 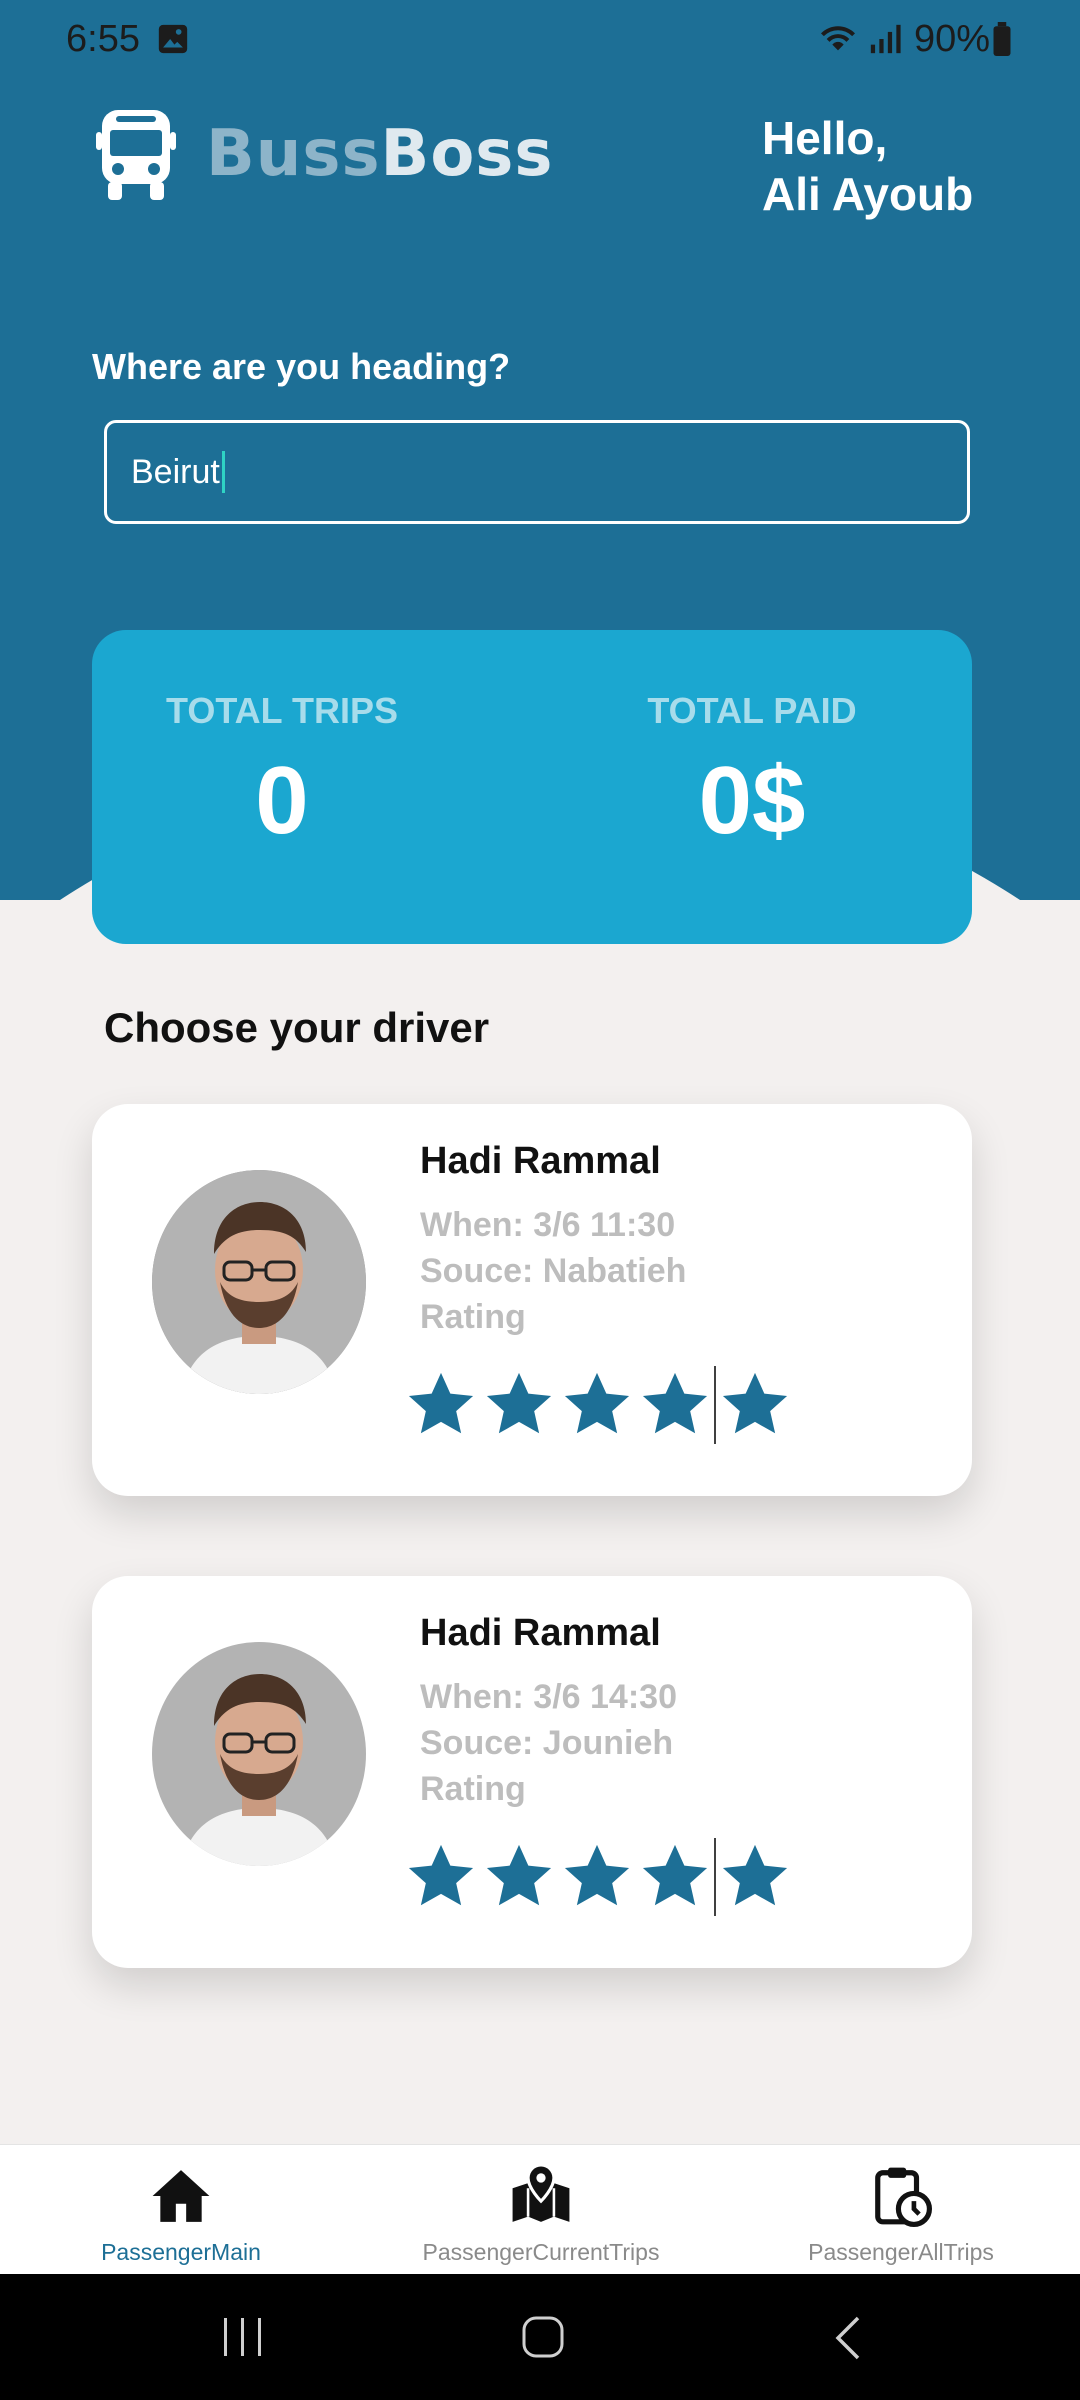 I want to click on nav-passenger-all-trips: PassengerAllTrips, so click(x=901, y=2215).